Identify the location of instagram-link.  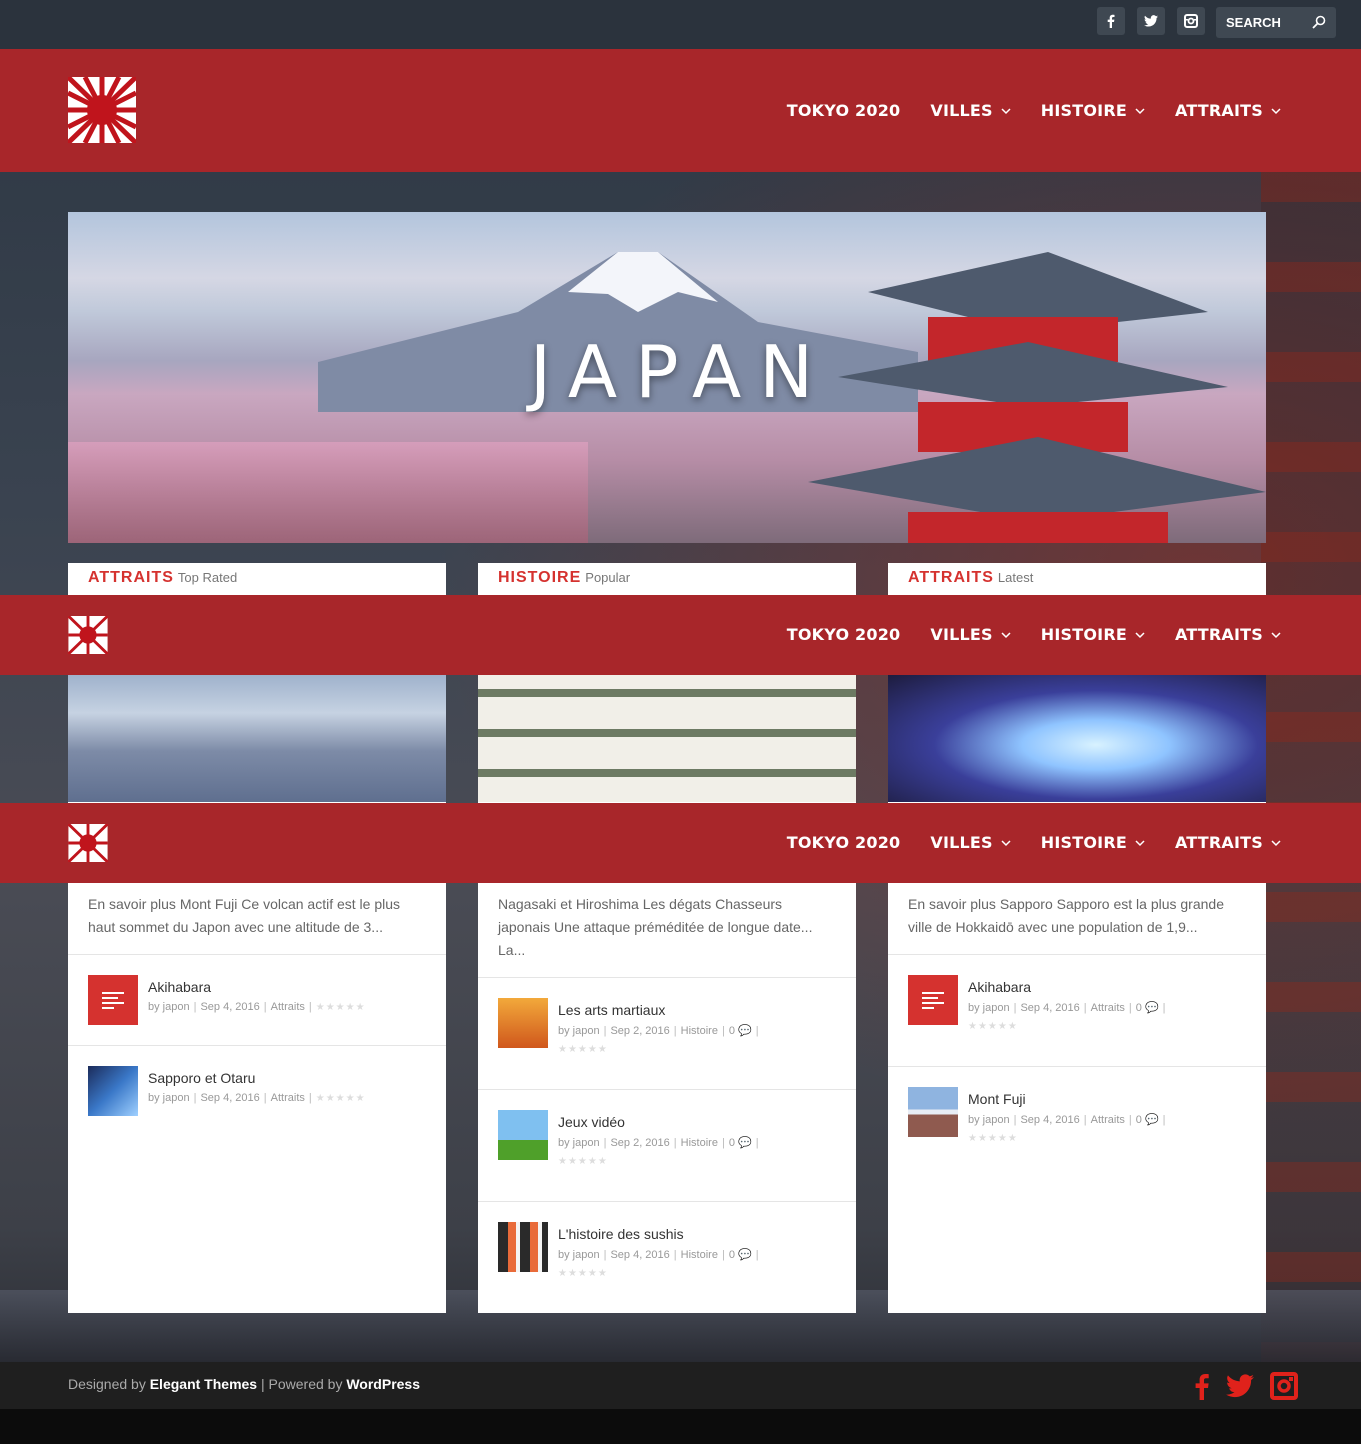
(1191, 21).